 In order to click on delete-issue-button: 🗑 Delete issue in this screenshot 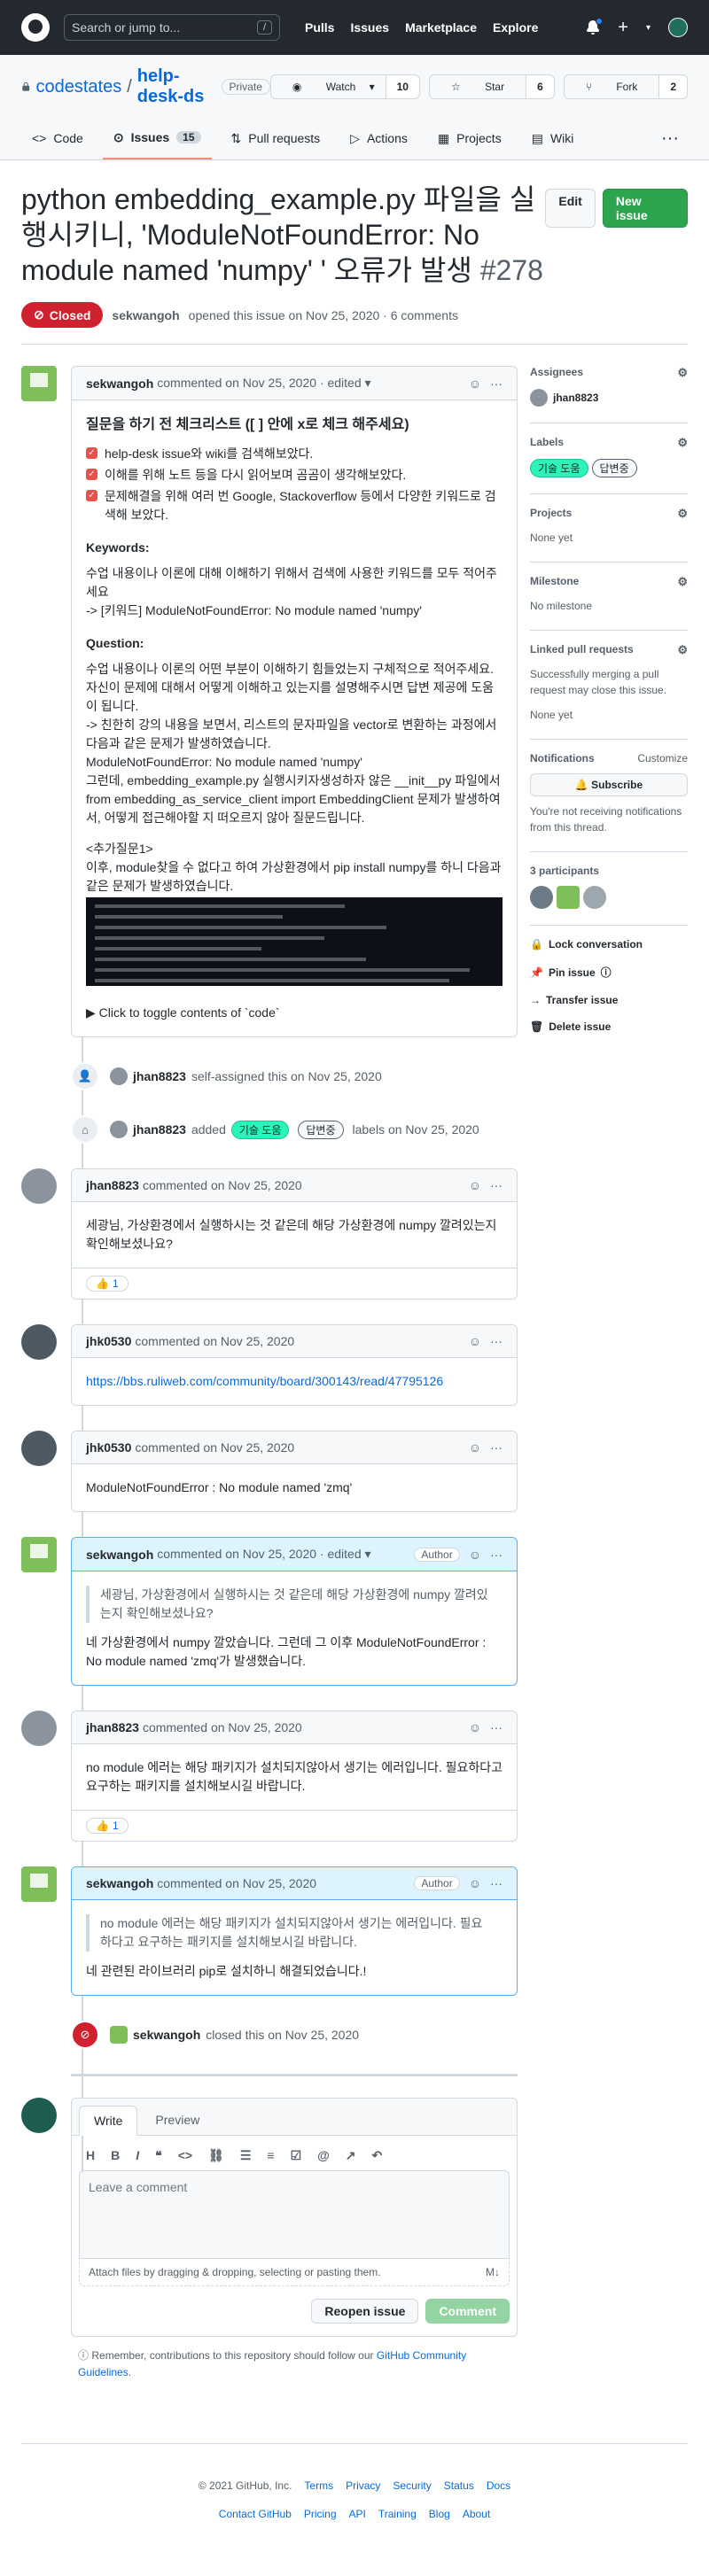, I will do `click(609, 1026)`.